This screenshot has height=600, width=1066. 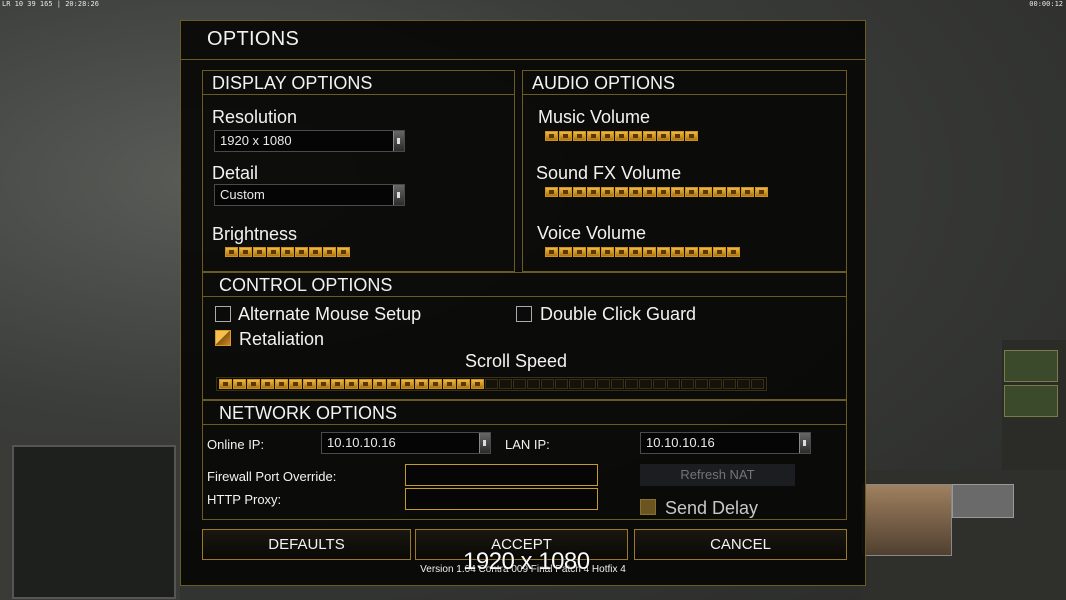 I want to click on scroll-speed-slider, so click(x=491, y=384).